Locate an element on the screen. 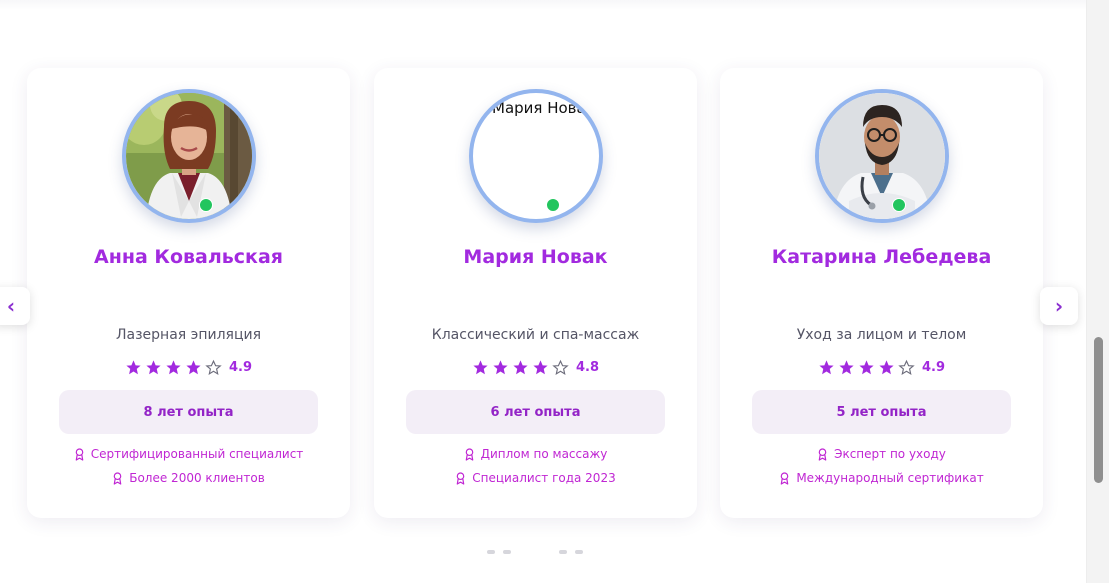  scrollbar is located at coordinates (1097, 291).